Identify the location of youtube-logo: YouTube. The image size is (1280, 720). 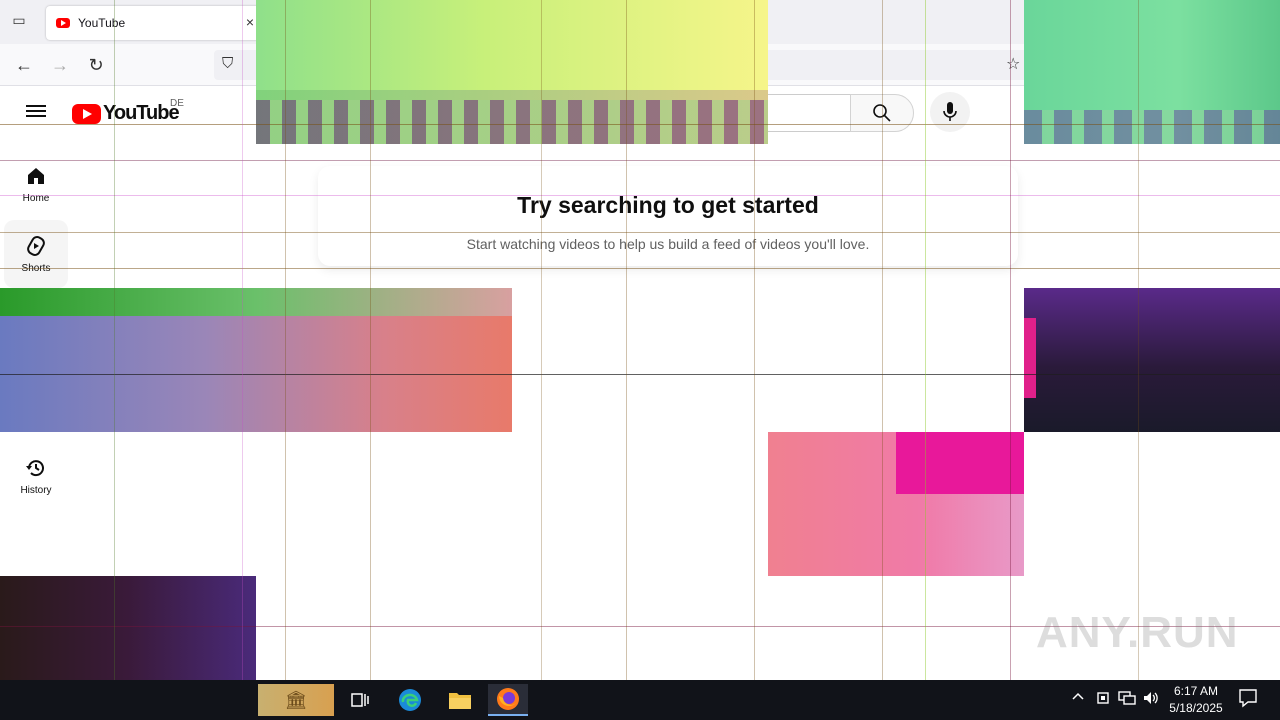
(126, 113).